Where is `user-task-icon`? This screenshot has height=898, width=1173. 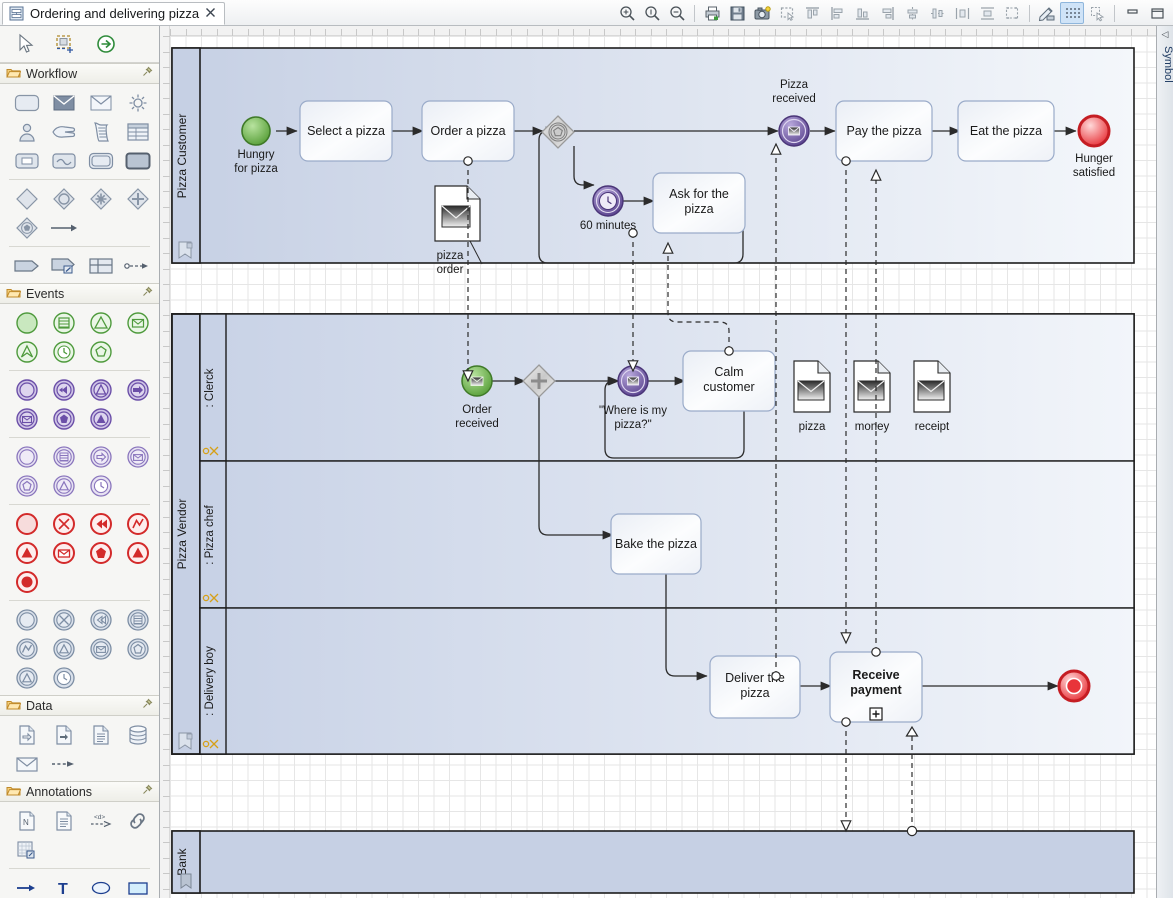 user-task-icon is located at coordinates (26, 131).